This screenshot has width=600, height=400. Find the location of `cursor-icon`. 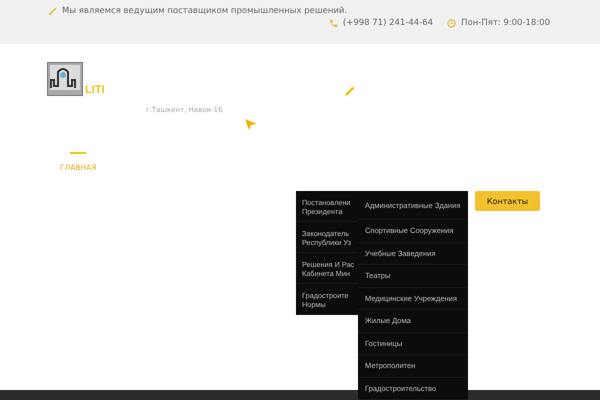

cursor-icon is located at coordinates (251, 124).